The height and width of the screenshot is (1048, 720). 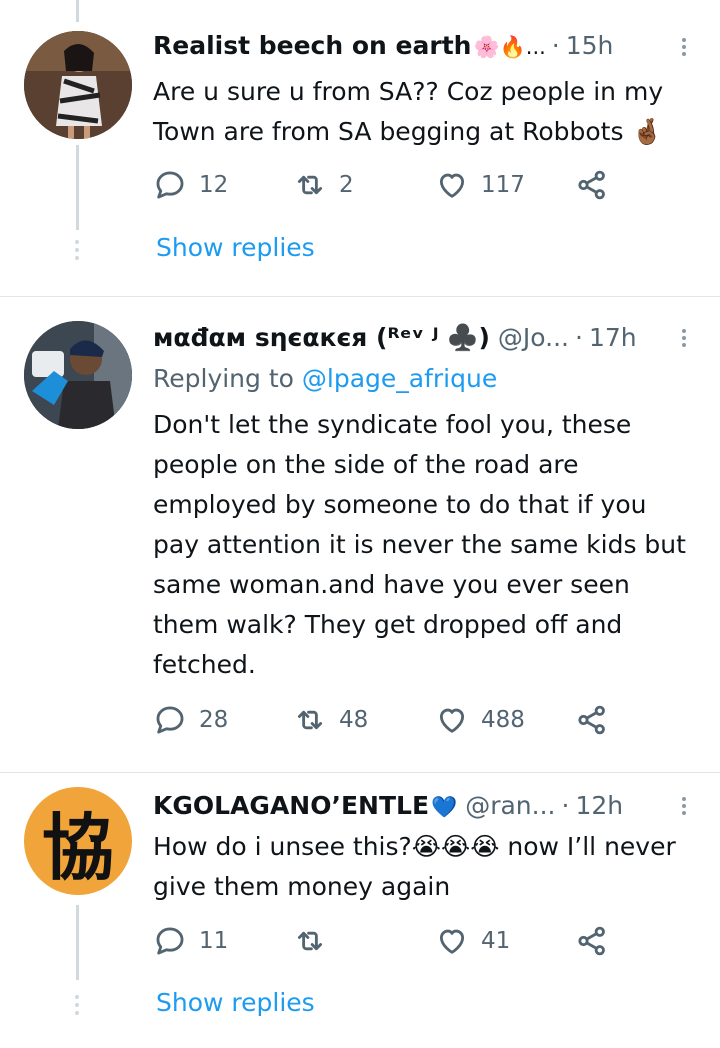 What do you see at coordinates (346, 185) in the screenshot?
I see `retweet-count: 2` at bounding box center [346, 185].